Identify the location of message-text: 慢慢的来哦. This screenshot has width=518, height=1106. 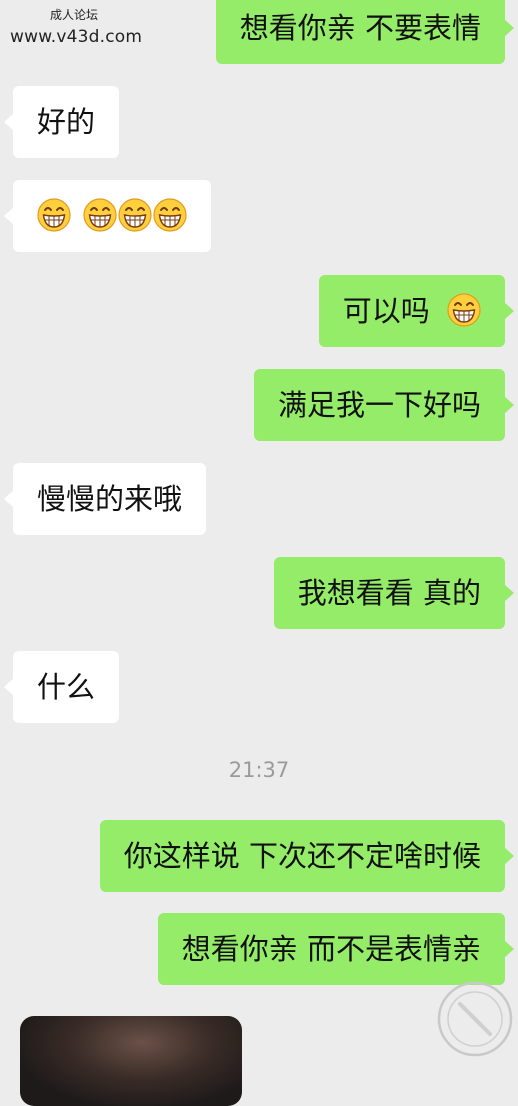
(110, 499).